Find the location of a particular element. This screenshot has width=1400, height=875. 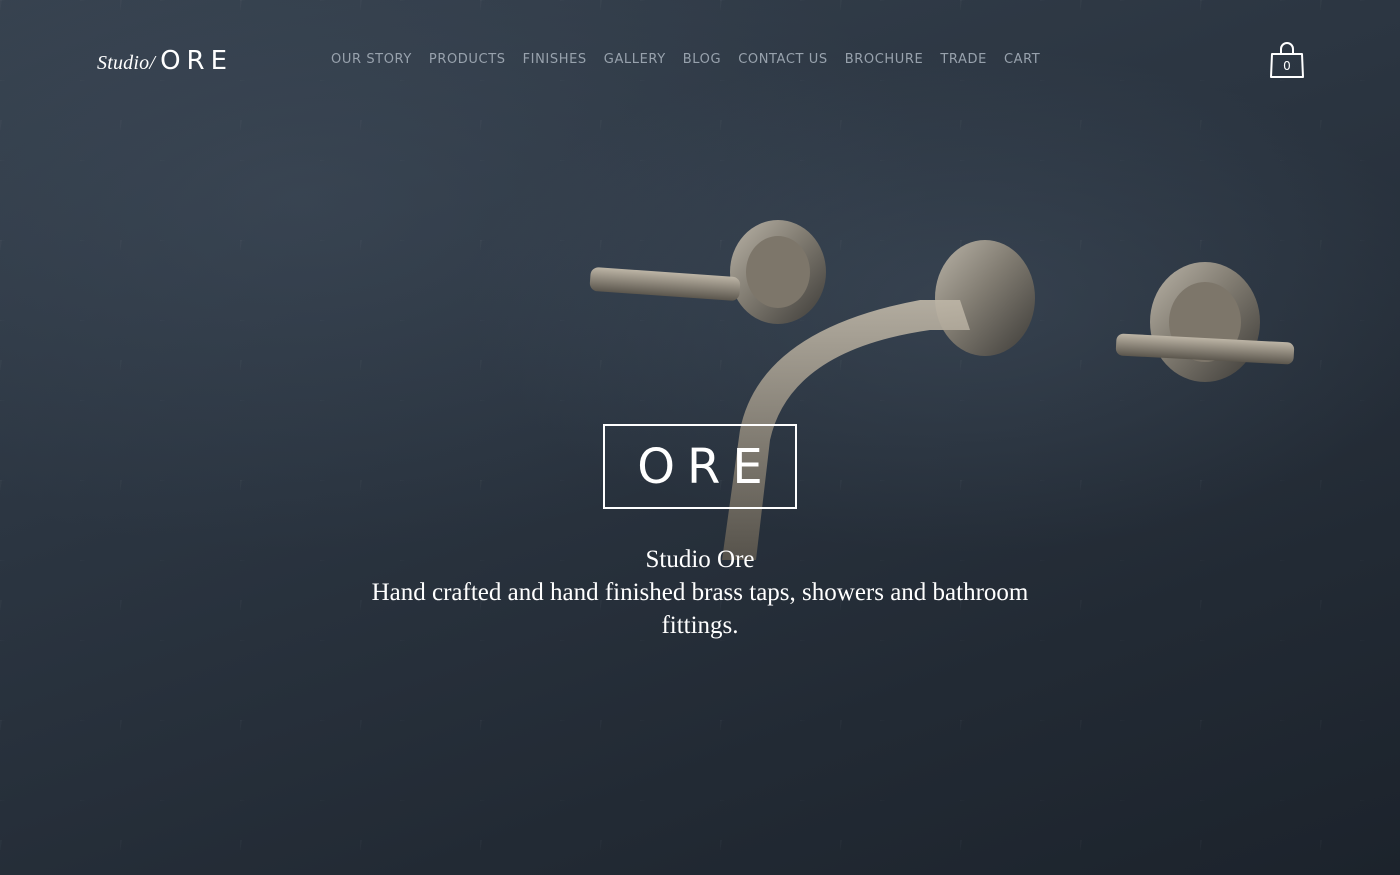

nav-contact-us: CONTACT US is located at coordinates (783, 59).